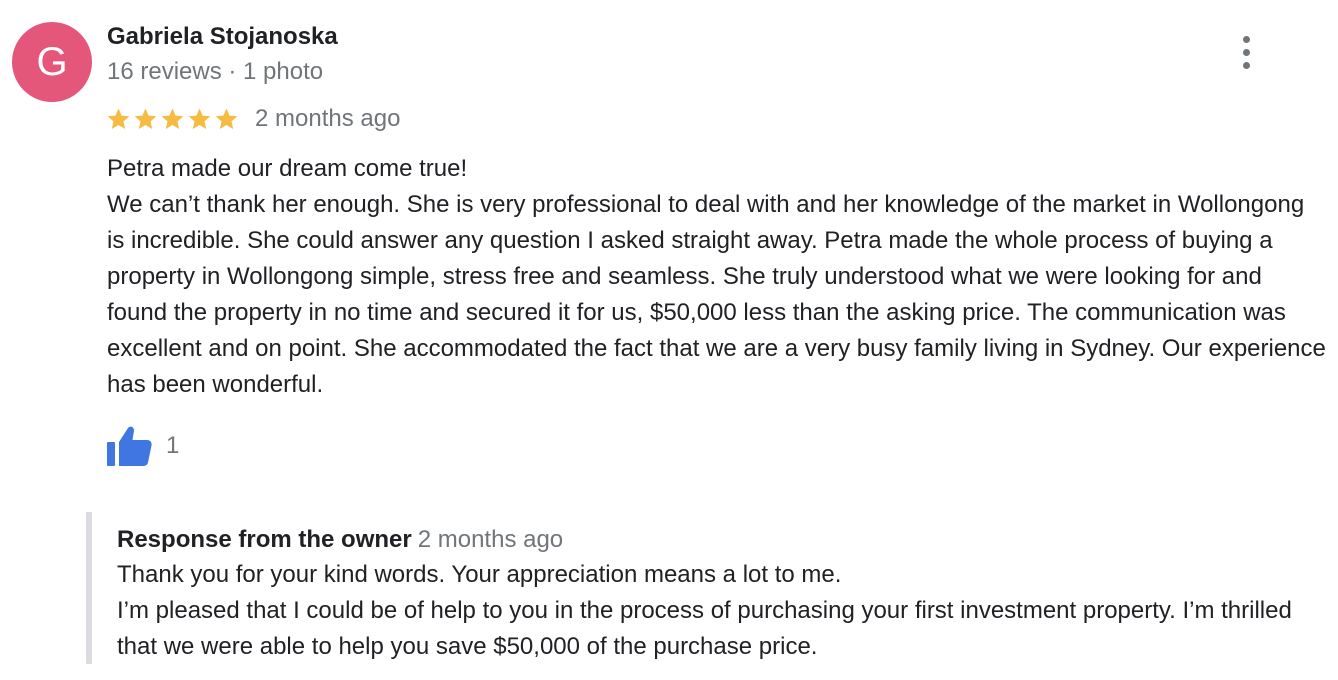 The width and height of the screenshot is (1338, 680). Describe the element at coordinates (264, 539) in the screenshot. I see `owner-response-label: Response from the owner` at that location.